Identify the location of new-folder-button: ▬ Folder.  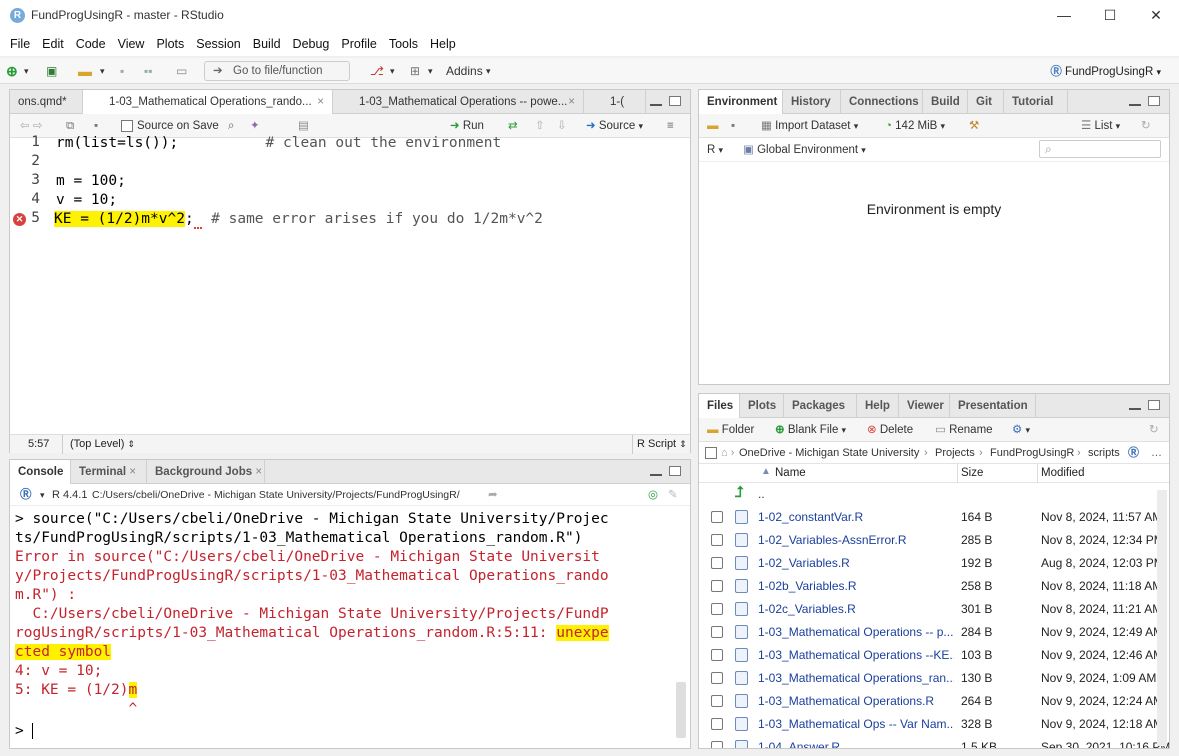
(730, 430).